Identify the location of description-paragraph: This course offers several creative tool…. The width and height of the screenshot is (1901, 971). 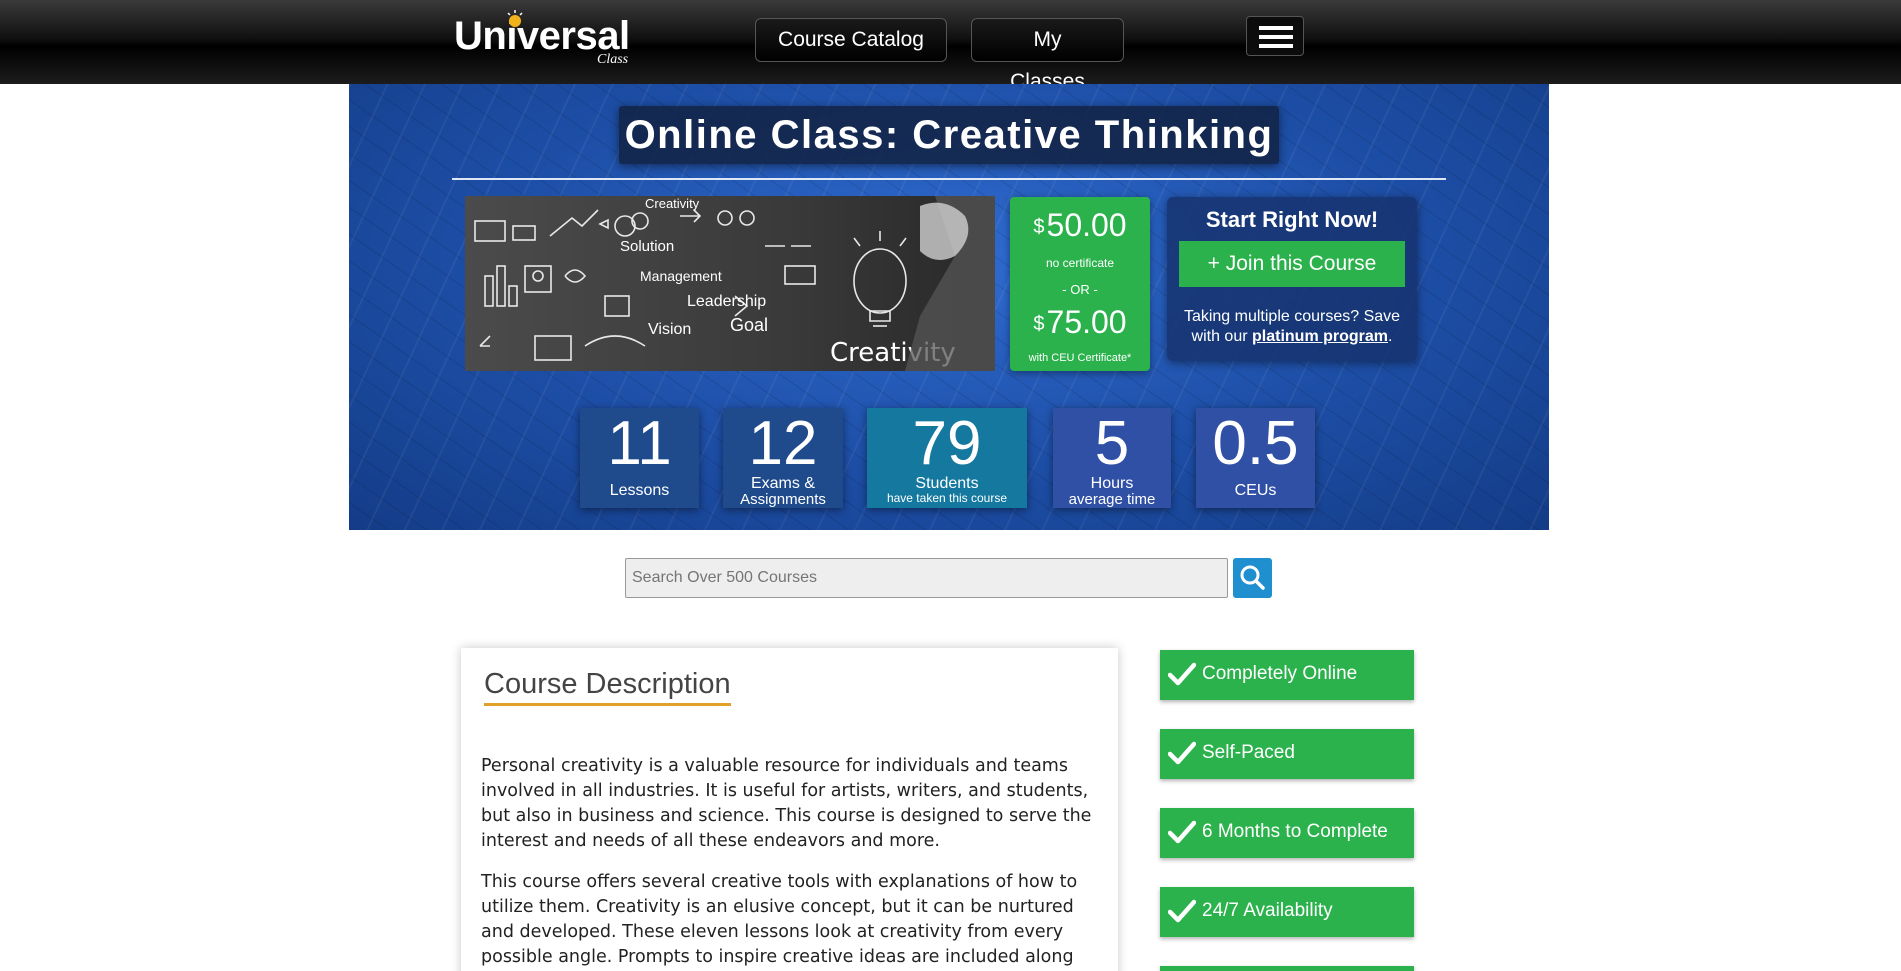
(779, 919).